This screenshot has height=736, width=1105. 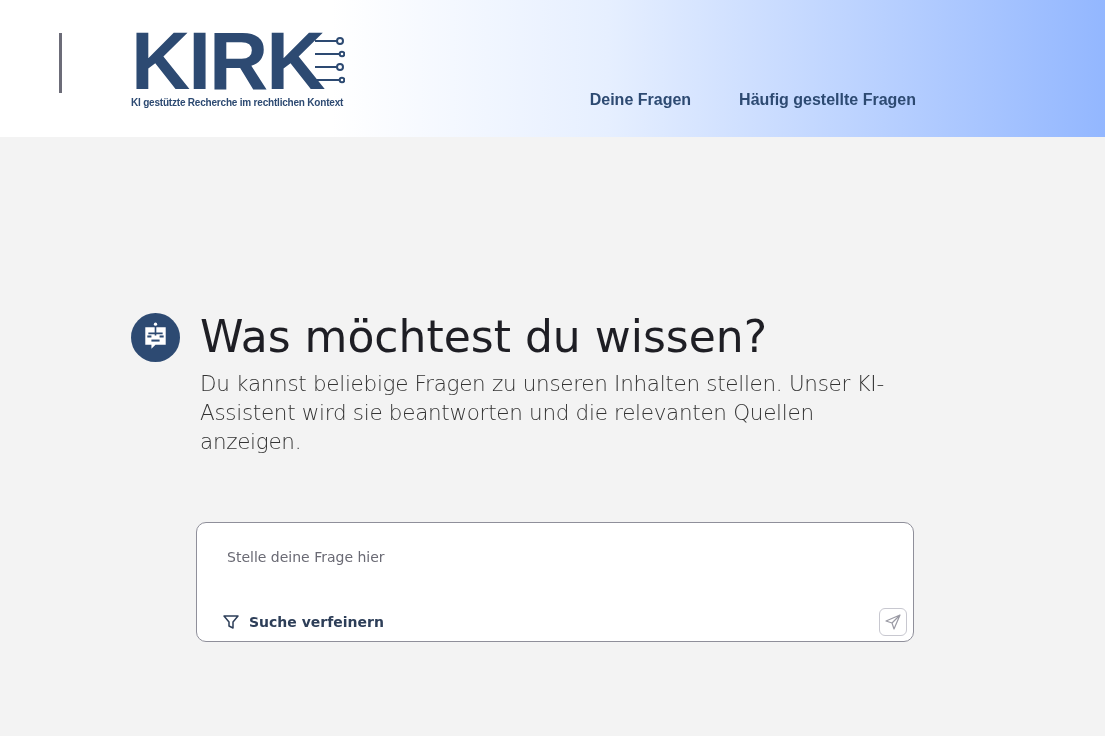 I want to click on nav-link: Deine Fragen, so click(x=640, y=100).